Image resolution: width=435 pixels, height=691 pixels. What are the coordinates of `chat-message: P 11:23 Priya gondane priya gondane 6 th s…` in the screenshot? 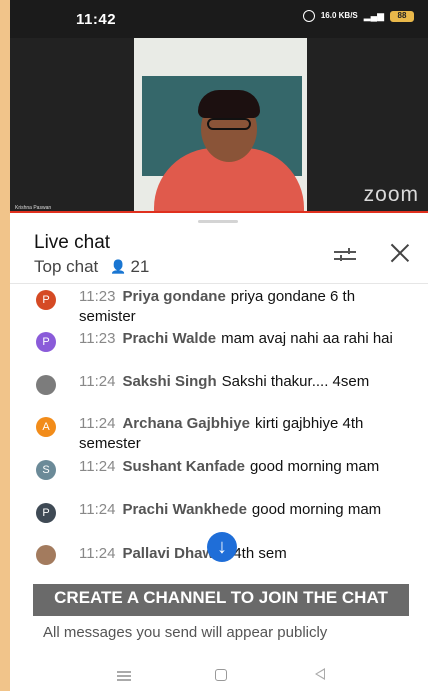 It's located at (219, 308).